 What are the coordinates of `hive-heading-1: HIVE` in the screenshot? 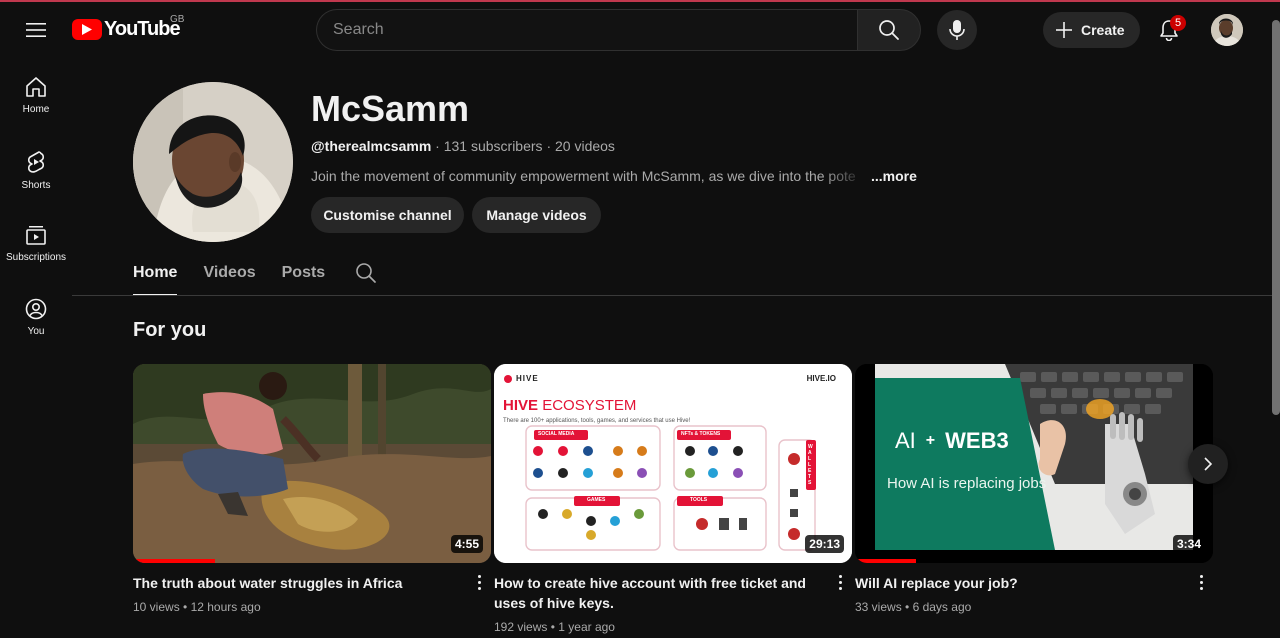 It's located at (521, 405).